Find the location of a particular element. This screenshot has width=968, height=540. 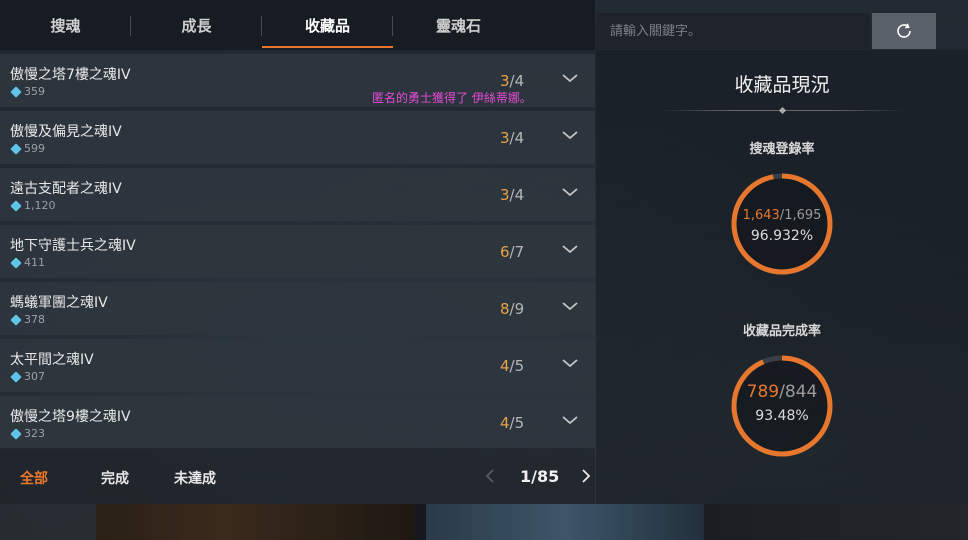

refresh-button is located at coordinates (904, 31).